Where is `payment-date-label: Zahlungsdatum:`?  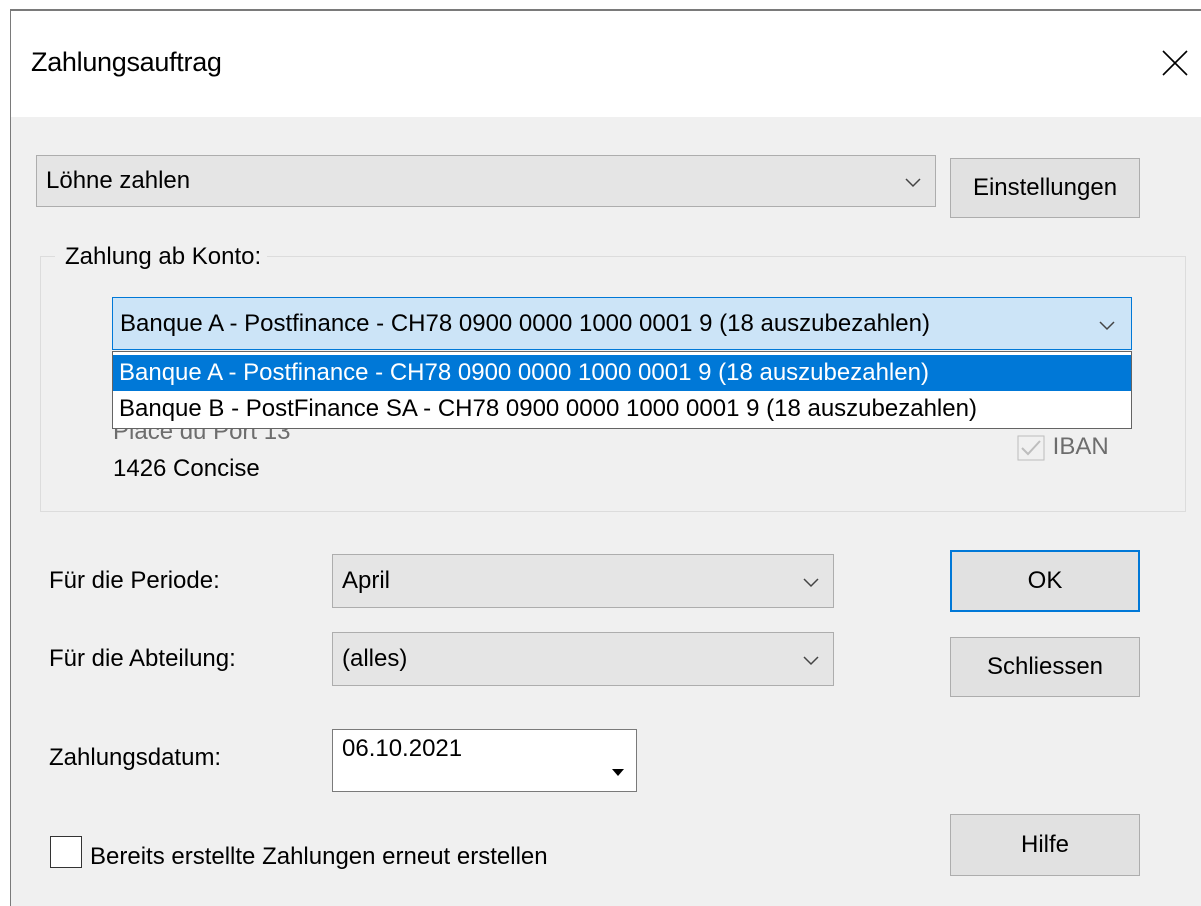
payment-date-label: Zahlungsdatum: is located at coordinates (135, 757).